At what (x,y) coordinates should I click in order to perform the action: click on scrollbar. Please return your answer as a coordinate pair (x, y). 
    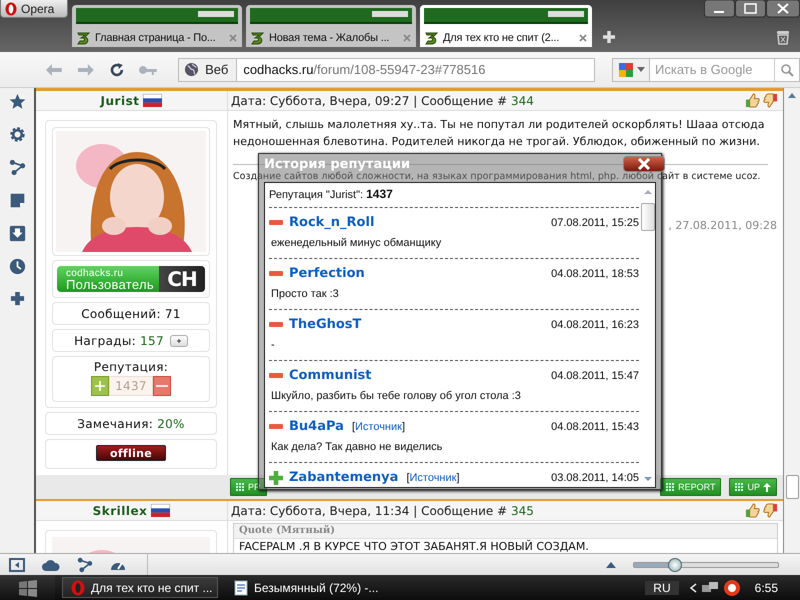
    Looking at the image, I should click on (791, 320).